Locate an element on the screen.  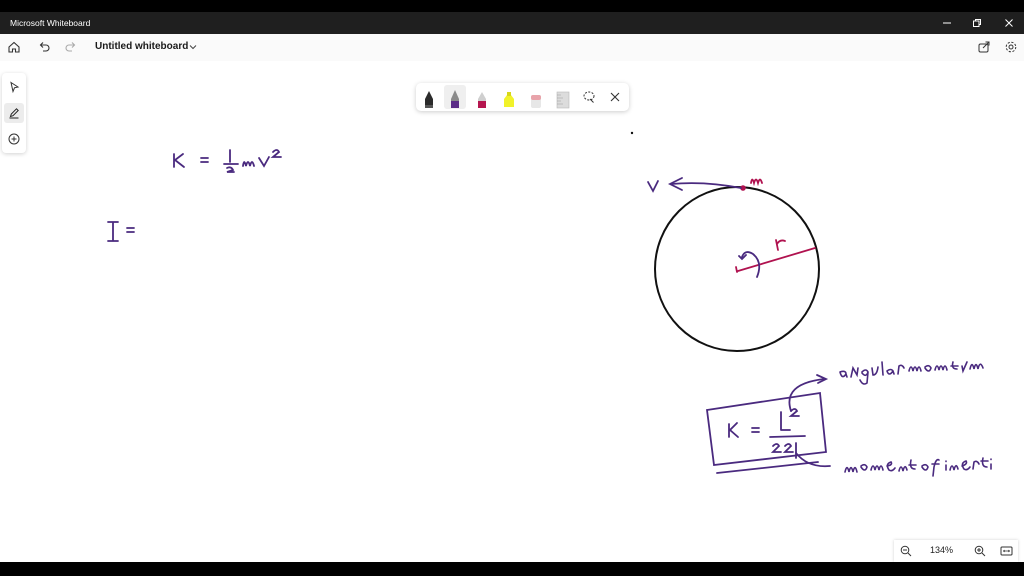
highlighter-button is located at coordinates (509, 97).